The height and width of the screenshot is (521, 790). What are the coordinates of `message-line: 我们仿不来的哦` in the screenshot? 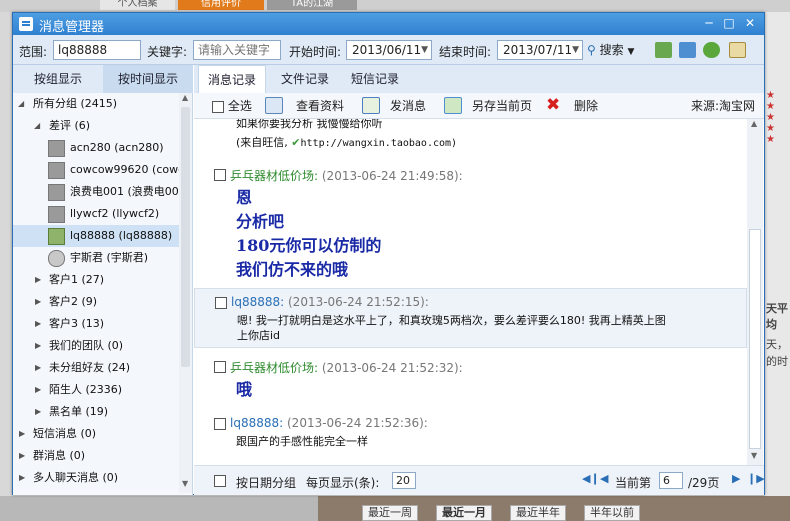 It's located at (292, 269).